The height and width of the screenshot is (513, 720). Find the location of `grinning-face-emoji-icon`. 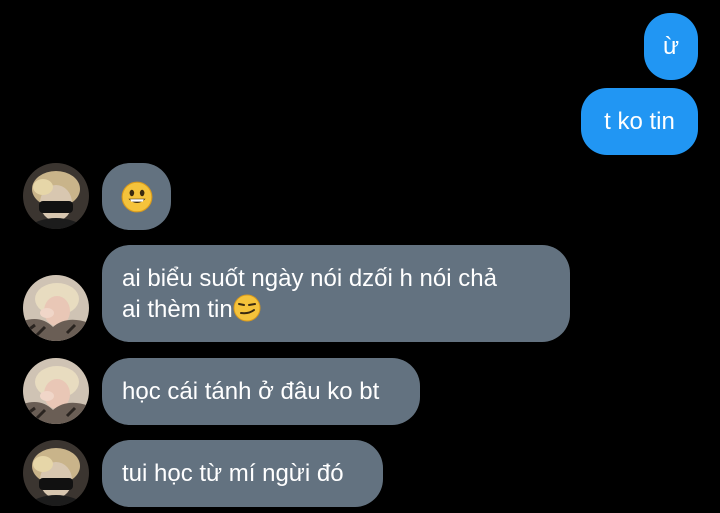

grinning-face-emoji-icon is located at coordinates (137, 197).